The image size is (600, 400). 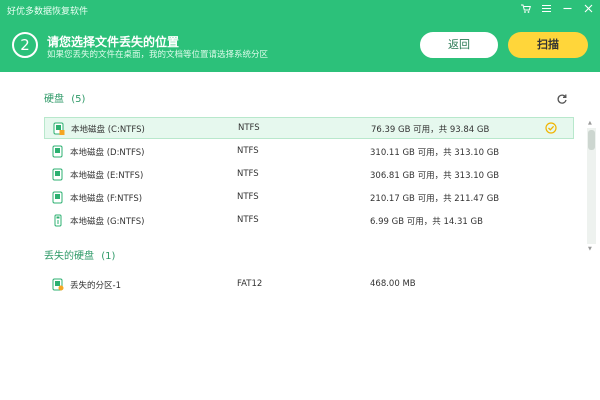 I want to click on disk-windows-icon, so click(x=59, y=130).